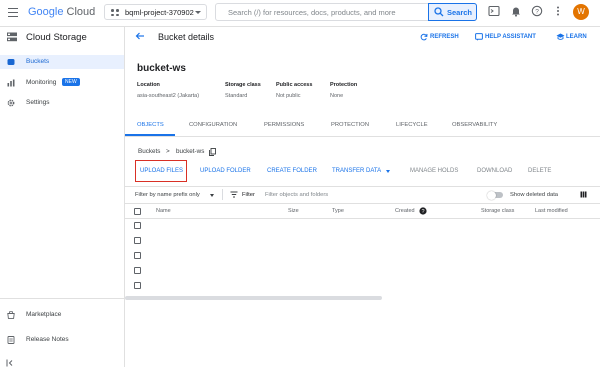 Image resolution: width=600 pixels, height=367 pixels. Describe the element at coordinates (412, 125) in the screenshot. I see `tab-lifecycle: LIFECYCLE` at that location.